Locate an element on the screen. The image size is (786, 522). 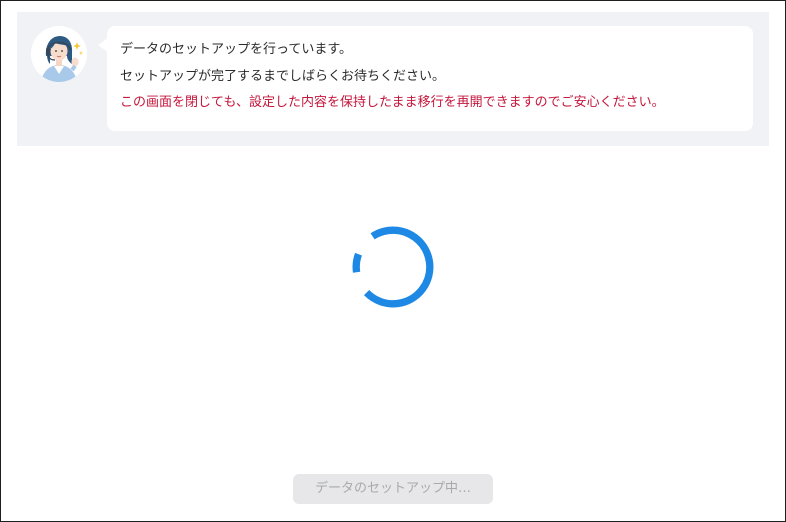
support-operator-avatar is located at coordinates (59, 54).